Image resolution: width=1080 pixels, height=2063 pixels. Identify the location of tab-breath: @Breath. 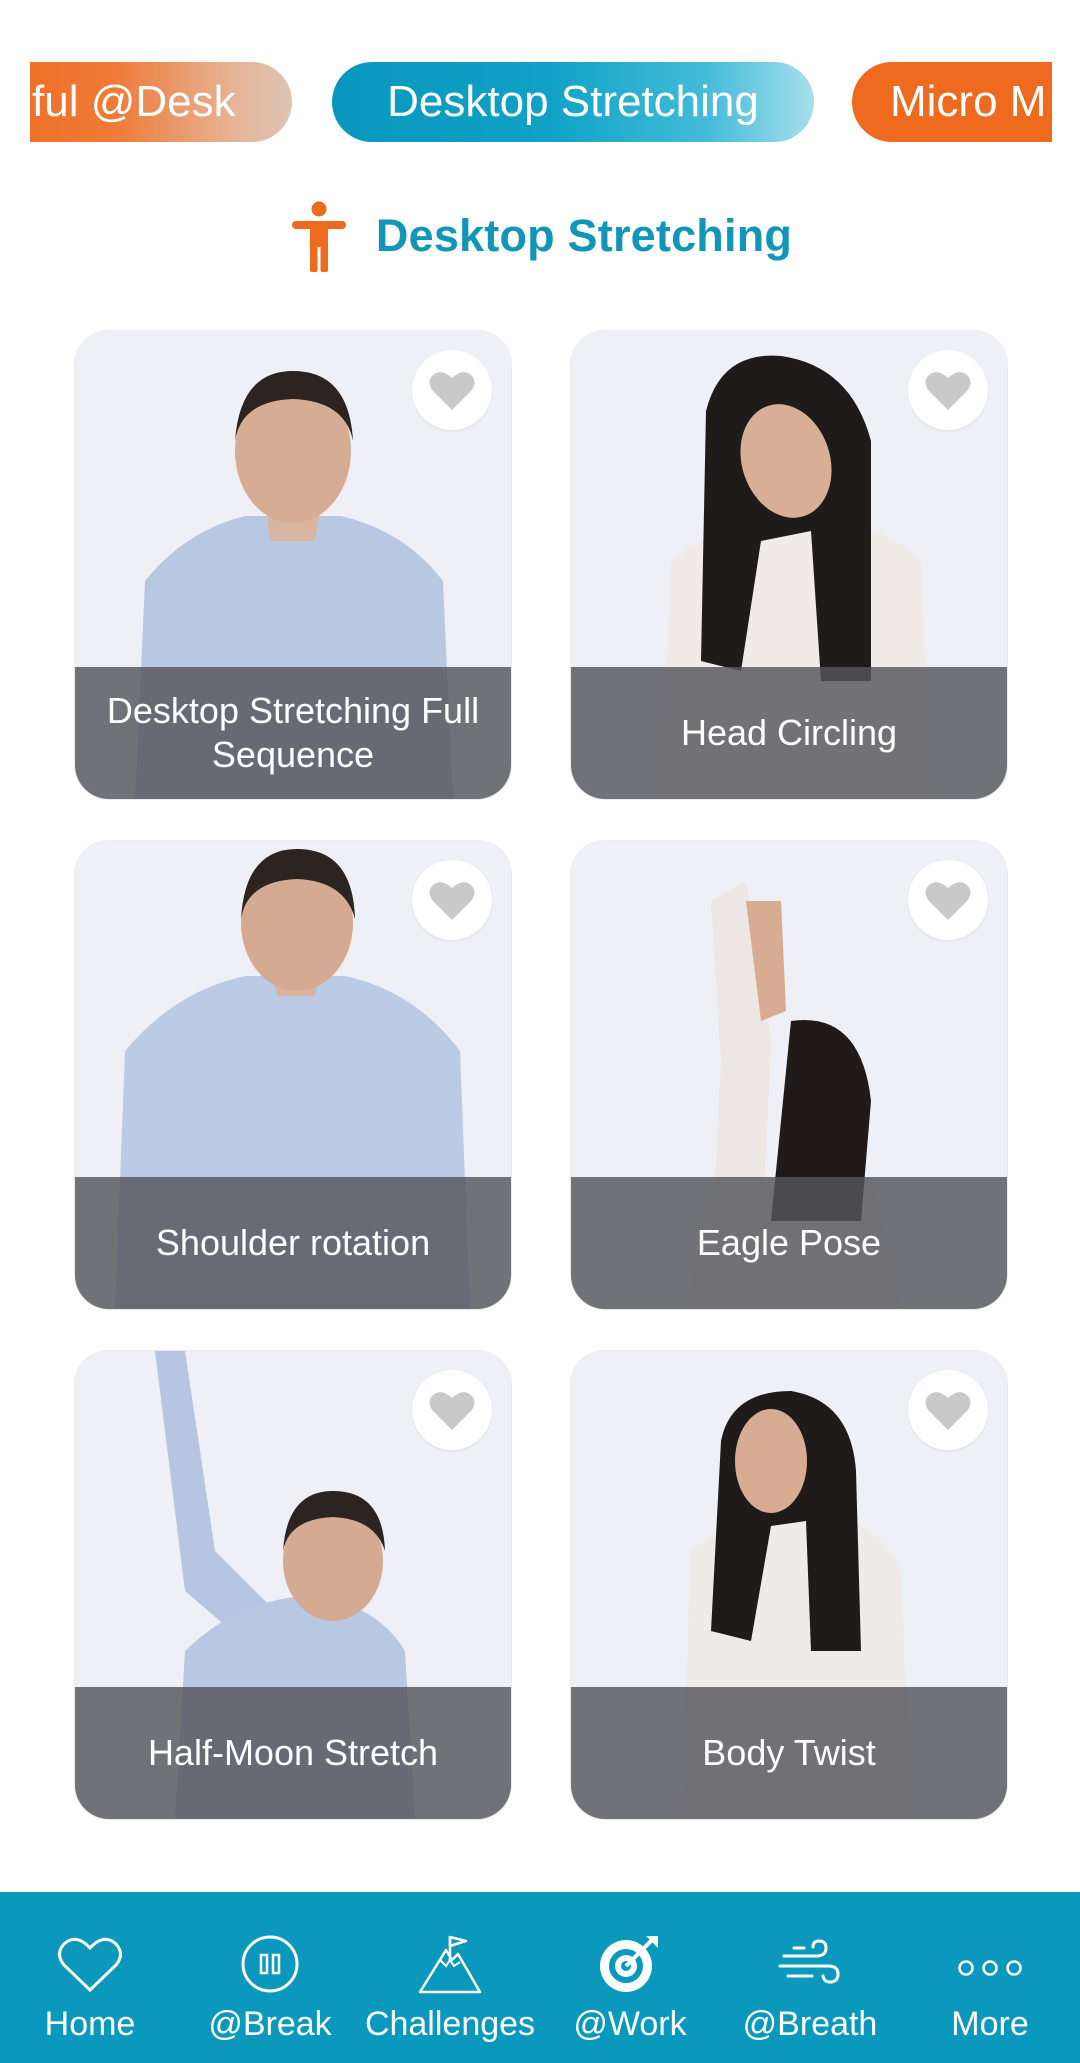
(810, 1977).